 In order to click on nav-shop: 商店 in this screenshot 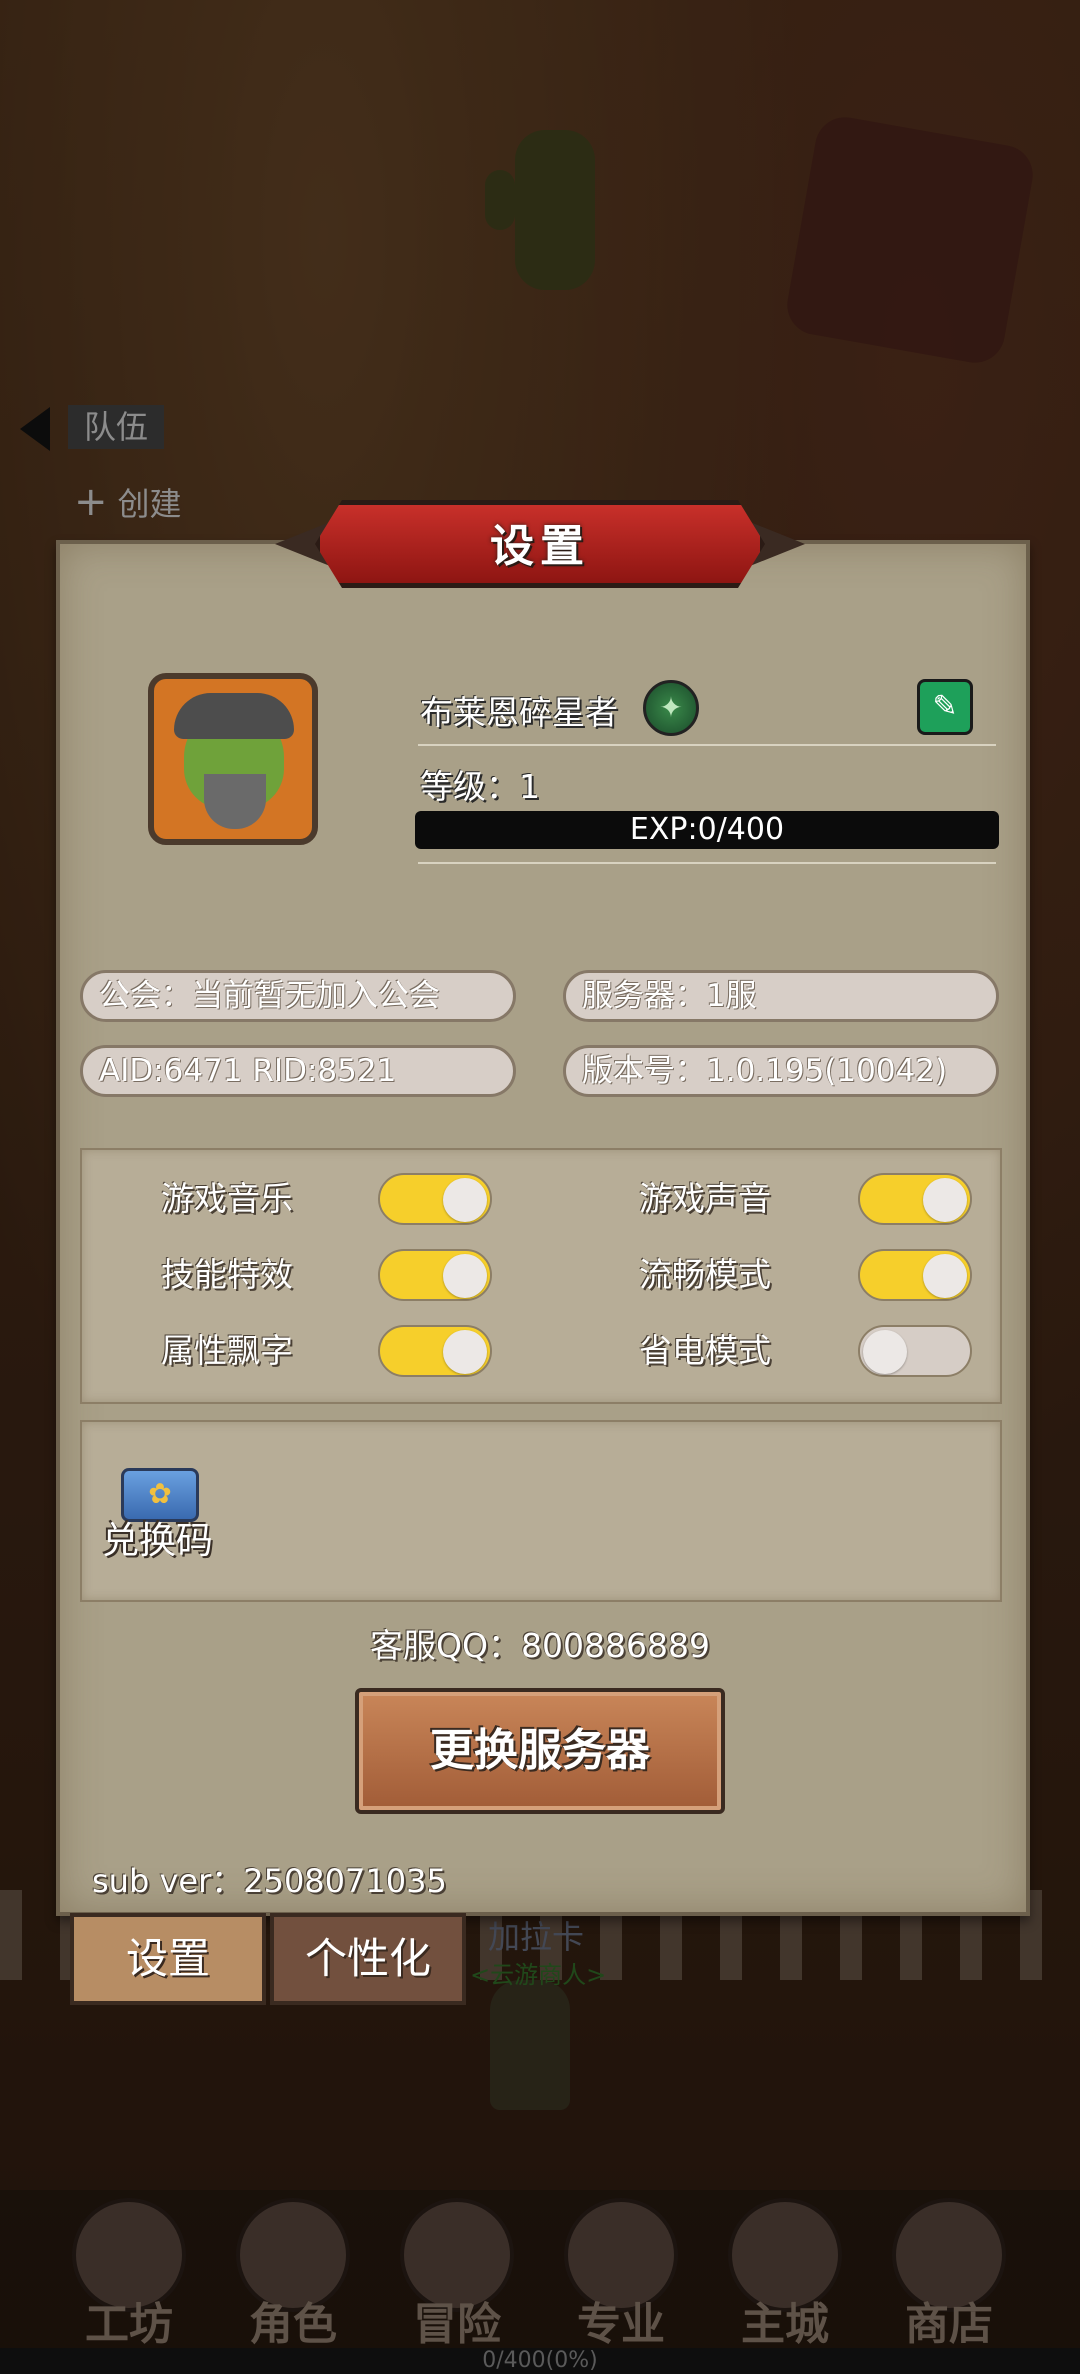, I will do `click(949, 2274)`.